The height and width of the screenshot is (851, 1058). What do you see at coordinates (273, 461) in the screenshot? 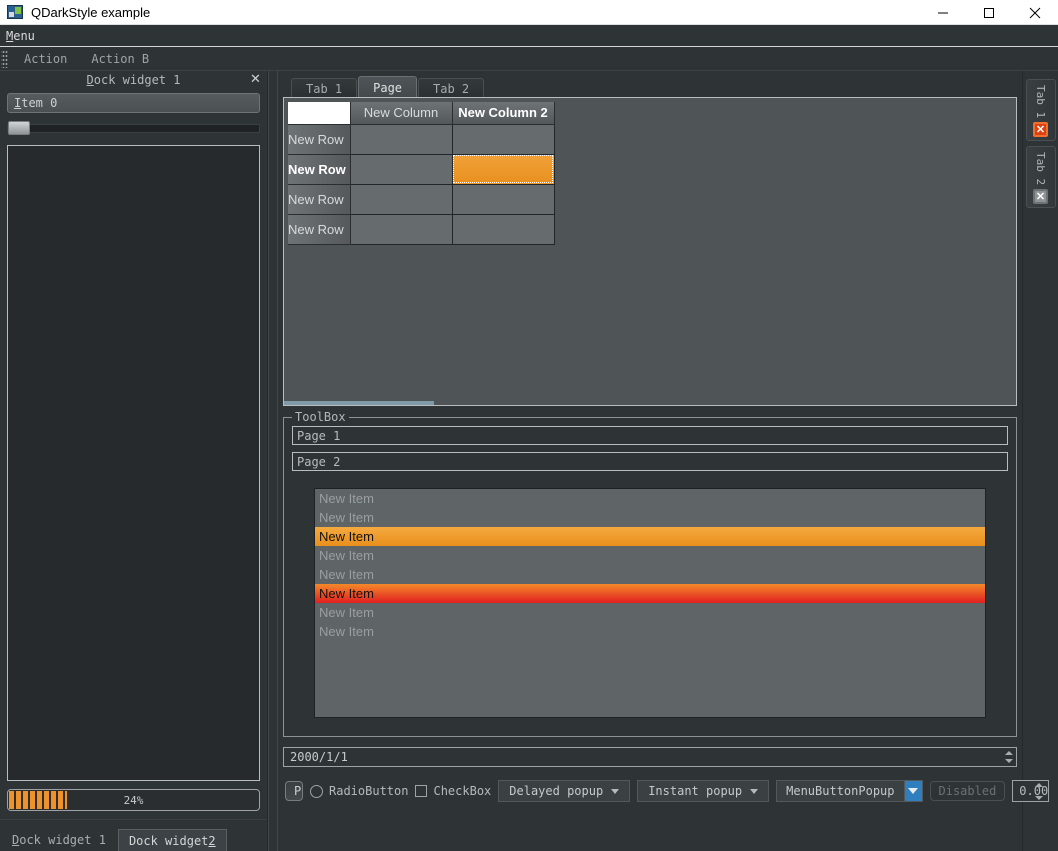
I see `splitter-handle` at bounding box center [273, 461].